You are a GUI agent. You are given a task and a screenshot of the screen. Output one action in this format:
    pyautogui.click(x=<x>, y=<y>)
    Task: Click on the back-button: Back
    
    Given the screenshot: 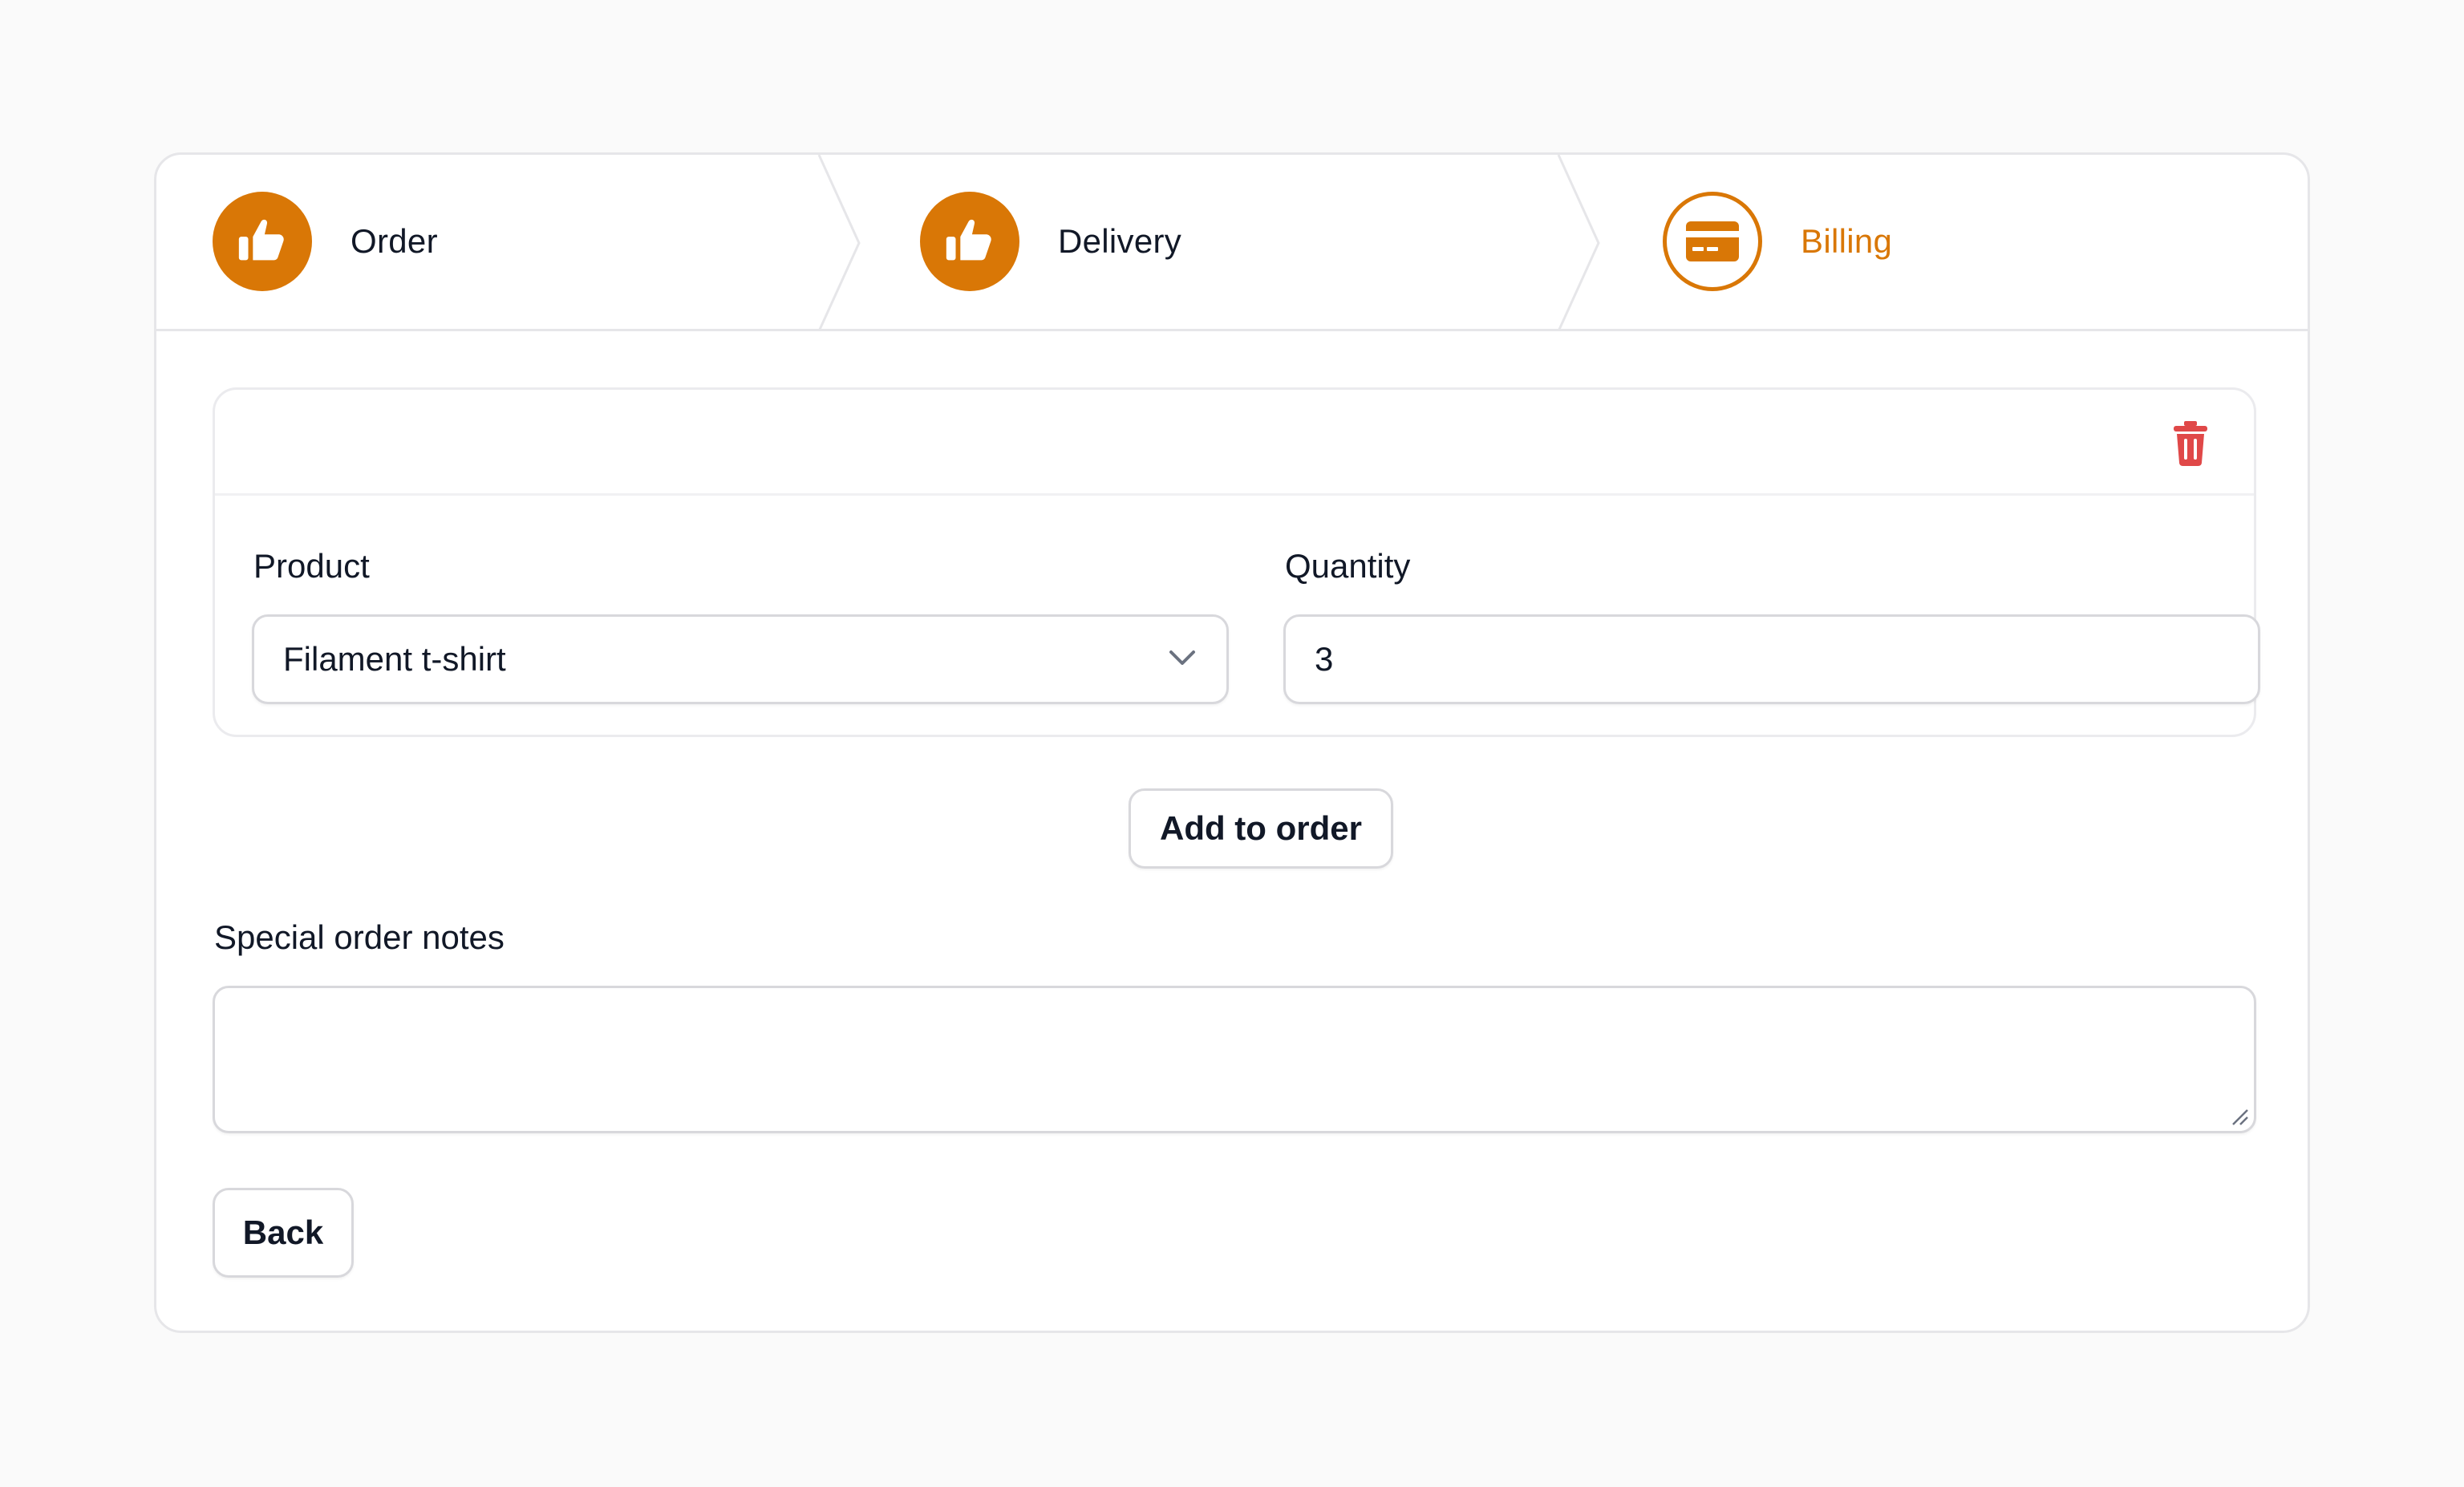 What is the action you would take?
    pyautogui.click(x=283, y=1233)
    